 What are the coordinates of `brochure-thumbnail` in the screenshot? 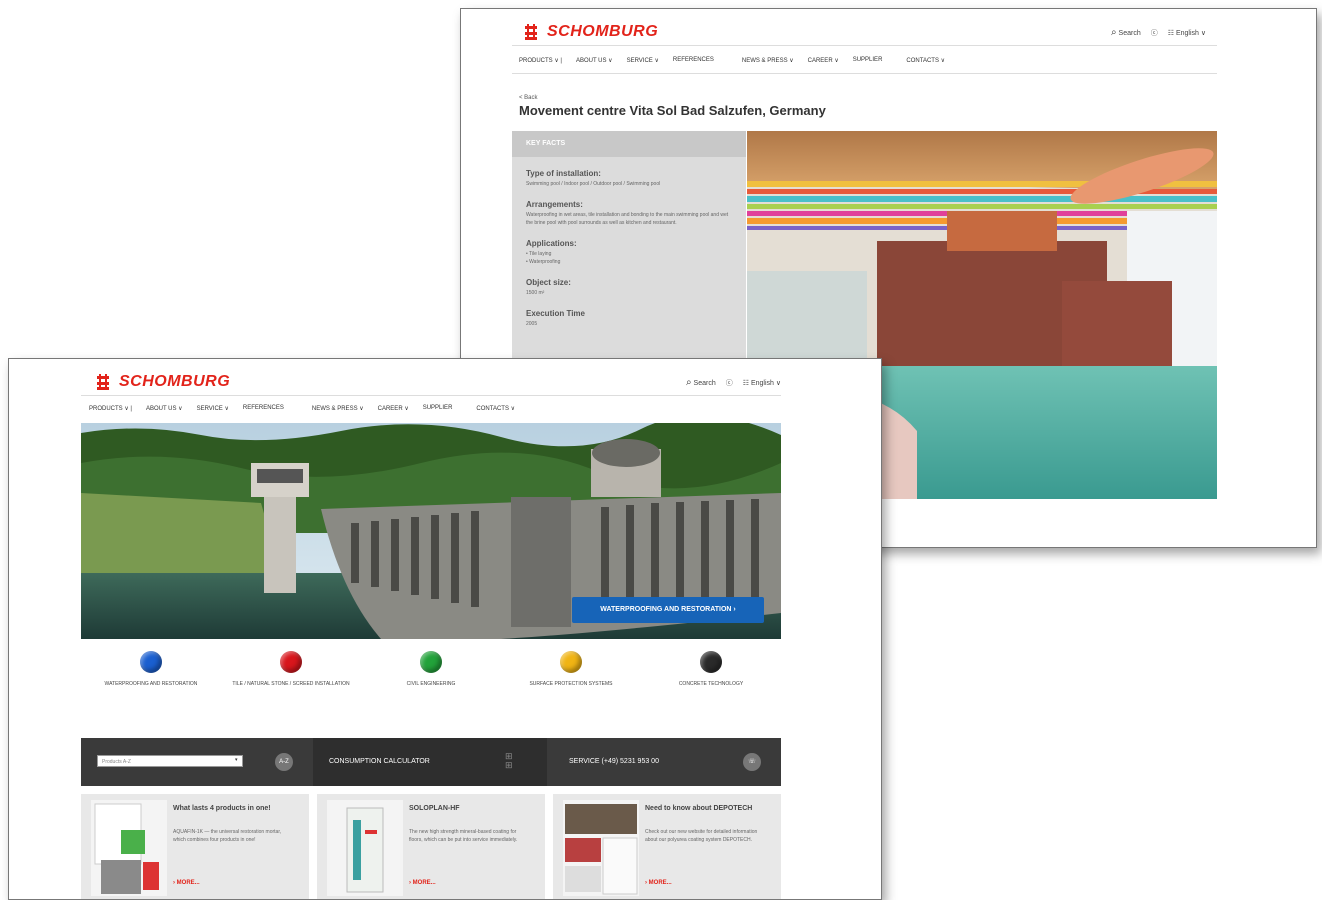 It's located at (129, 848).